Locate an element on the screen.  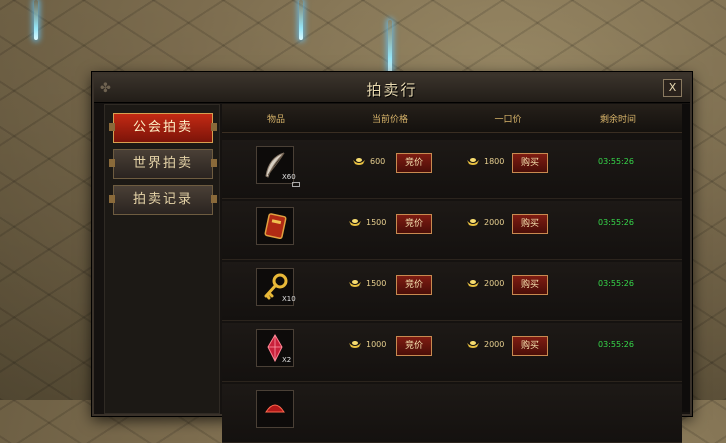
red-item-icon is located at coordinates (275, 408).